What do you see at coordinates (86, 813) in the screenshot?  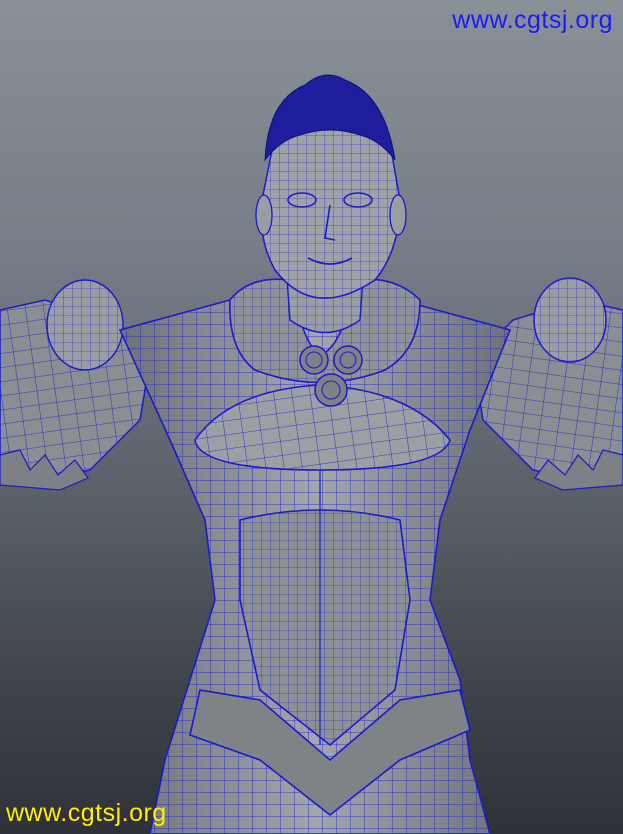 I see `watermark-bottom: www.cgtsj.org` at bounding box center [86, 813].